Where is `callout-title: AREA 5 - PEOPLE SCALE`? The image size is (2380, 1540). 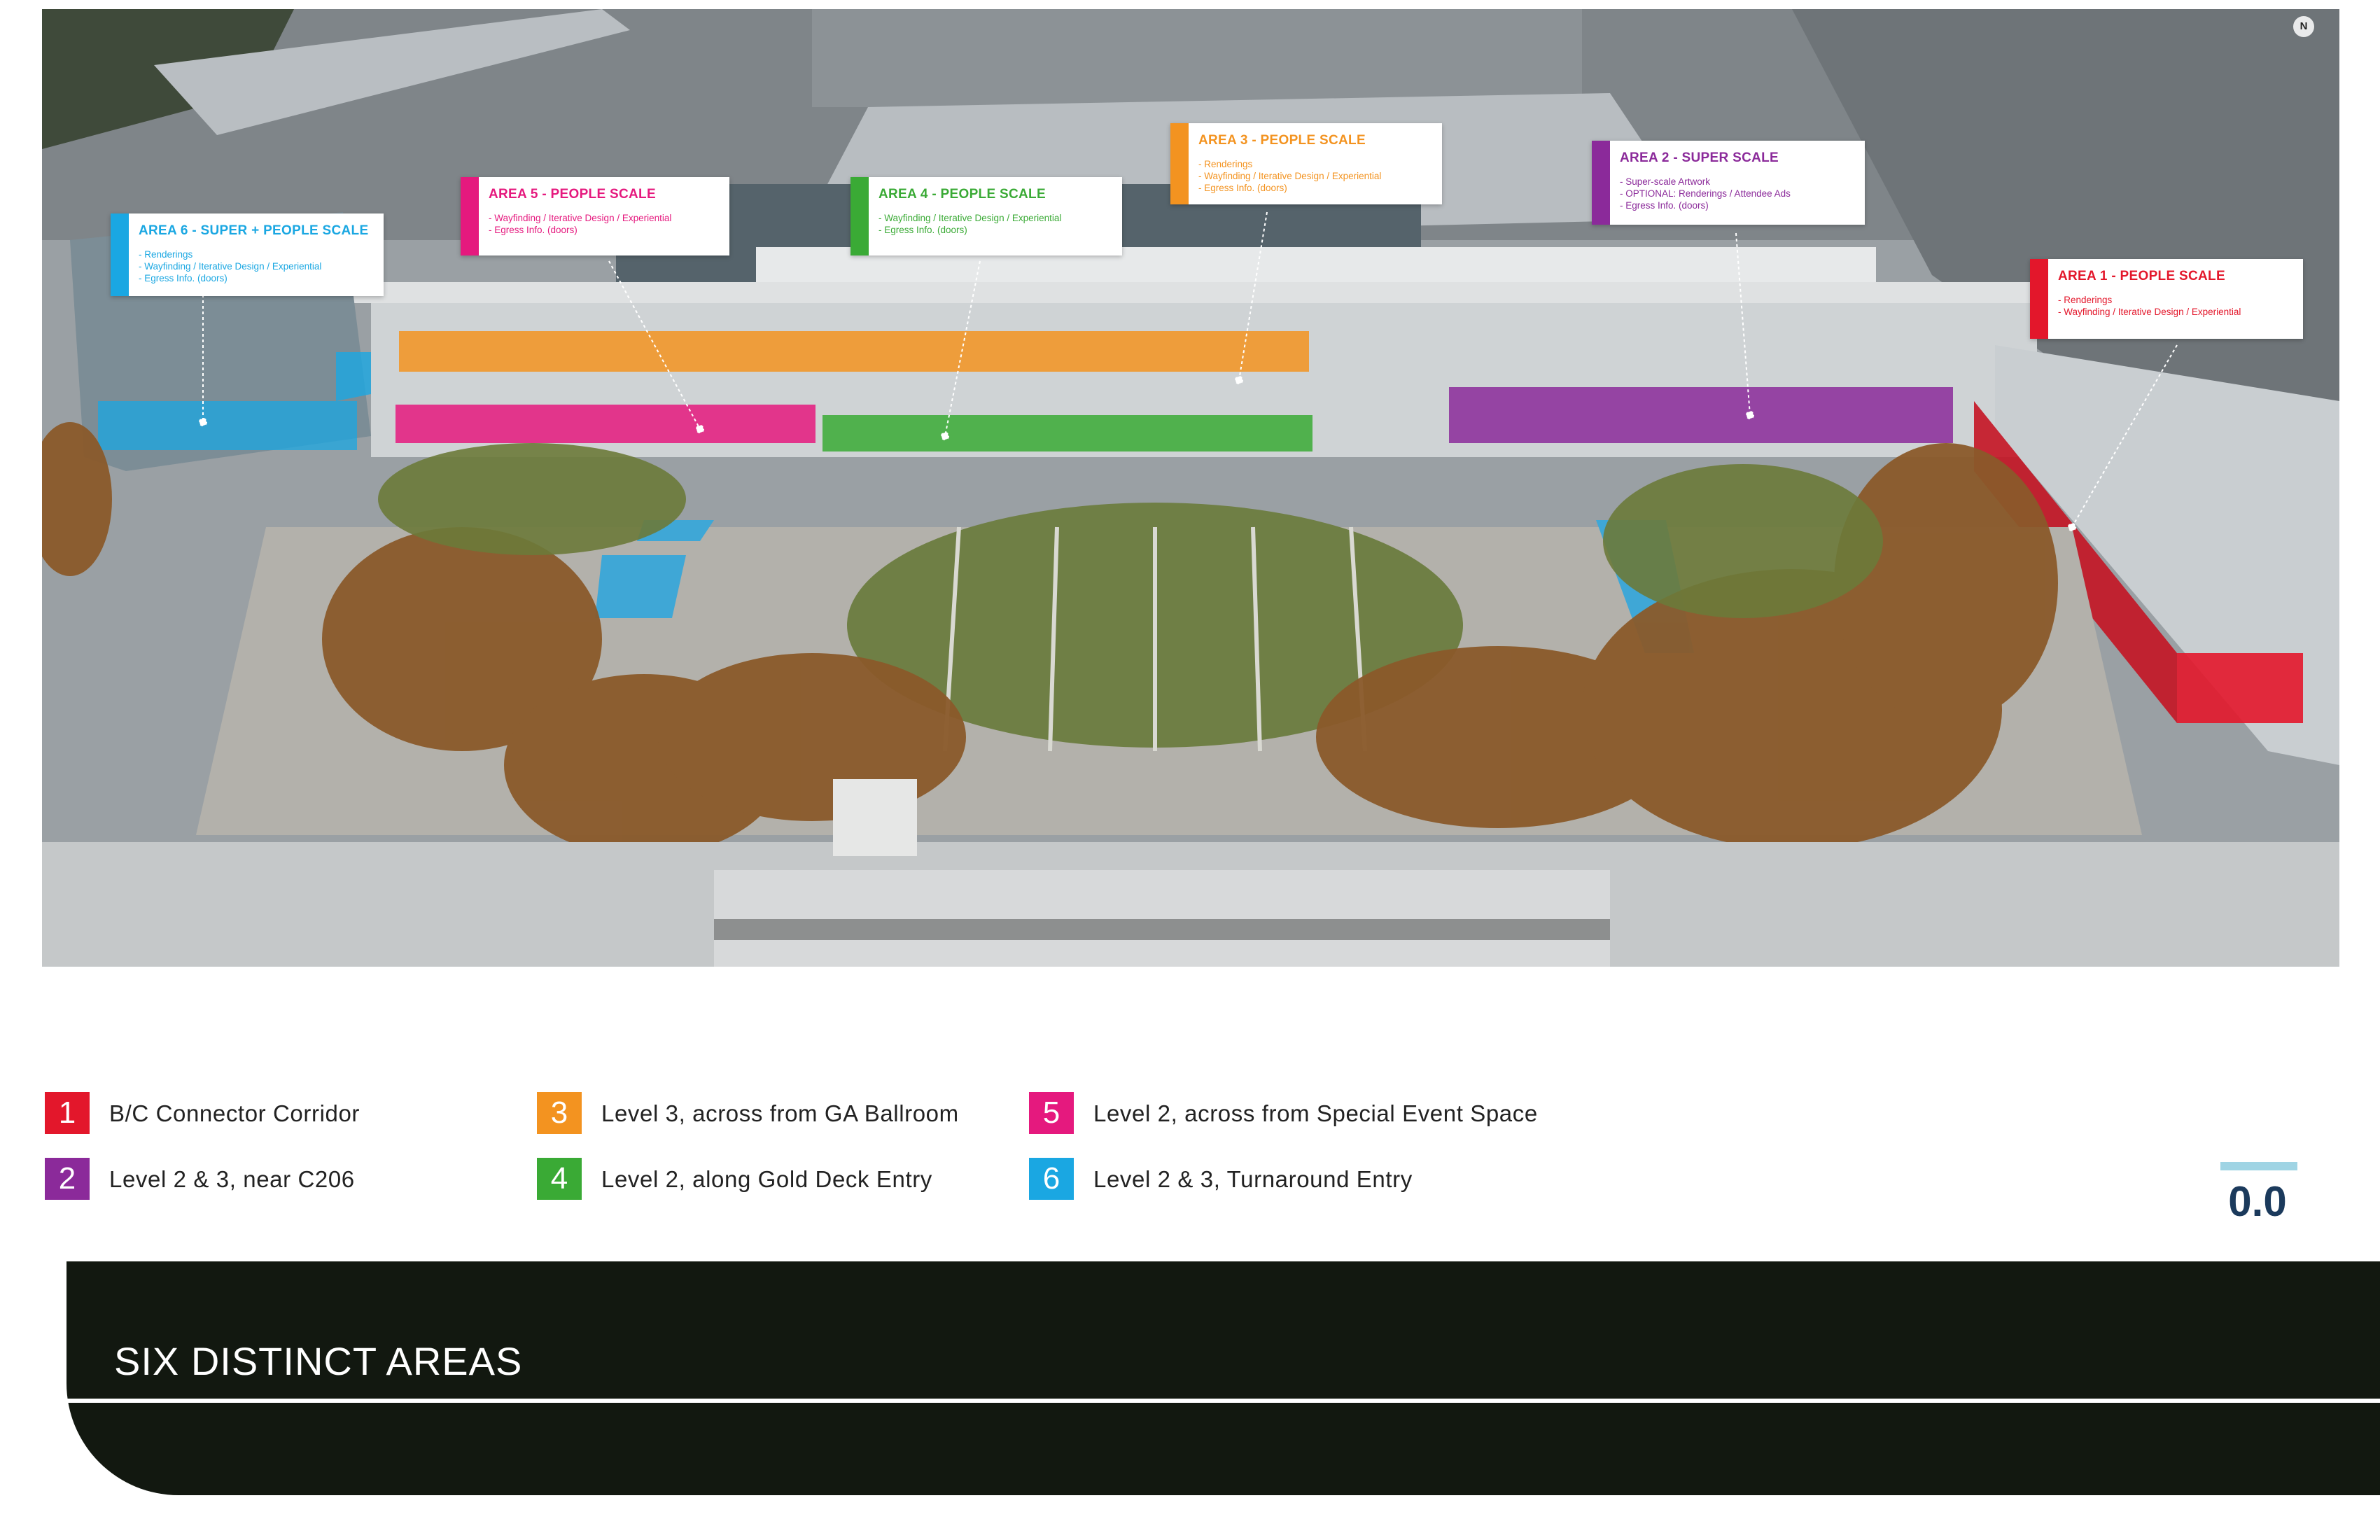 callout-title: AREA 5 - PEOPLE SCALE is located at coordinates (572, 194).